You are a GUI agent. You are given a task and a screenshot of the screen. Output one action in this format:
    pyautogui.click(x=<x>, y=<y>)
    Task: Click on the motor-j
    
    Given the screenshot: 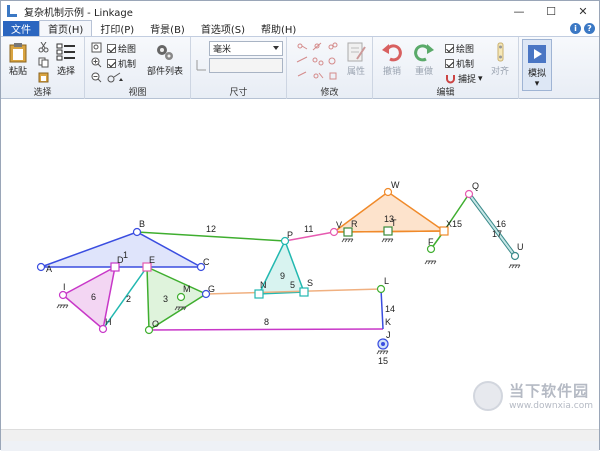 What is the action you would take?
    pyautogui.click(x=382, y=346)
    